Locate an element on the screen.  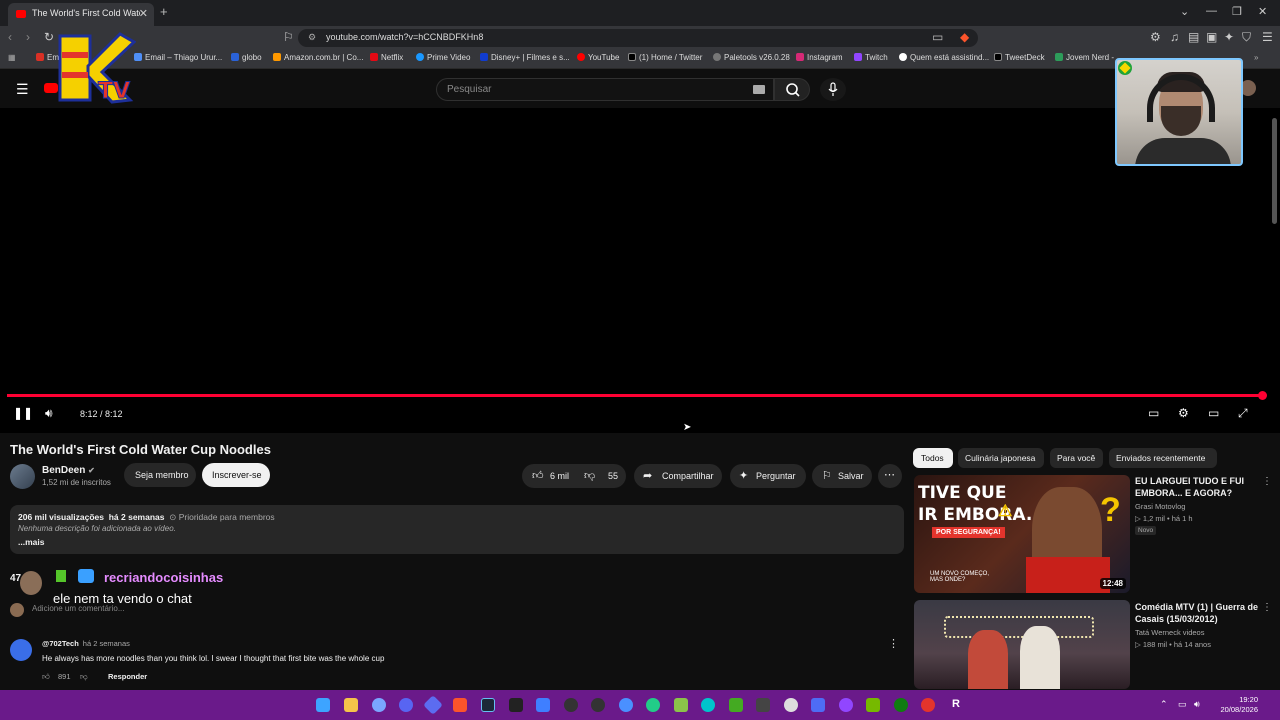
bookmark-item: Netflix is located at coordinates (386, 57).